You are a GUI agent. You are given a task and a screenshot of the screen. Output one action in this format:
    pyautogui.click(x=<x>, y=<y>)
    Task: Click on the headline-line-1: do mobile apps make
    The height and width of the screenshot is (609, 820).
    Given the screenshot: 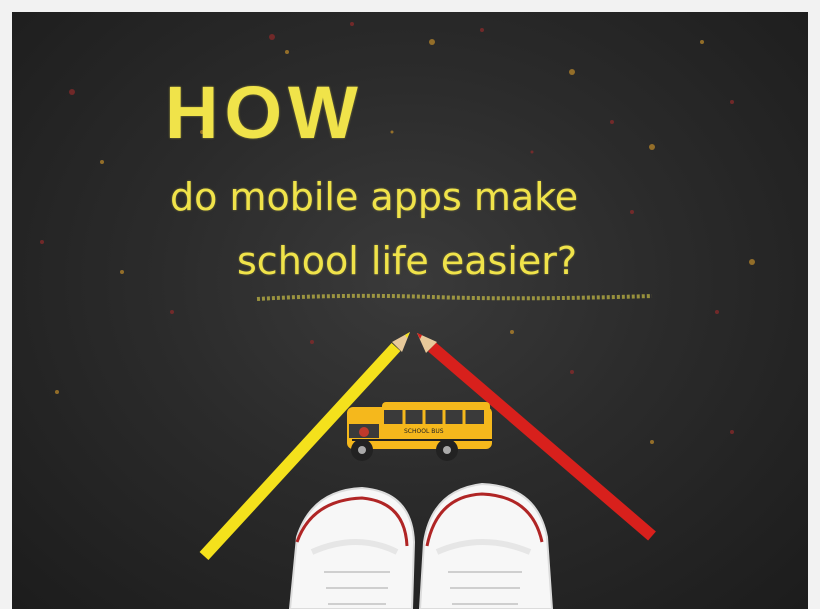 What is the action you would take?
    pyautogui.click(x=374, y=197)
    